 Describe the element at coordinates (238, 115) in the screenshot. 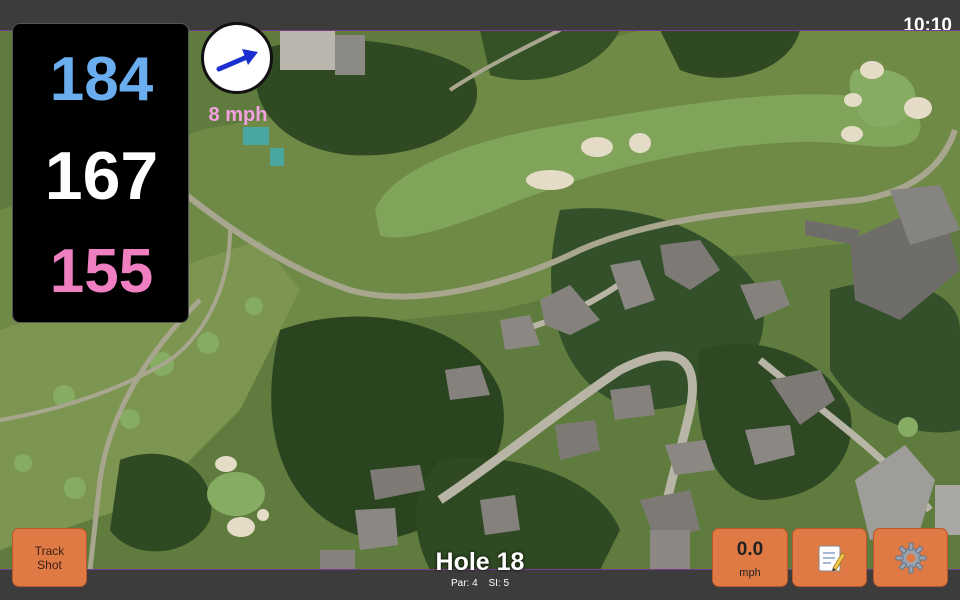

I see `wind-speed-label: 8 mph` at that location.